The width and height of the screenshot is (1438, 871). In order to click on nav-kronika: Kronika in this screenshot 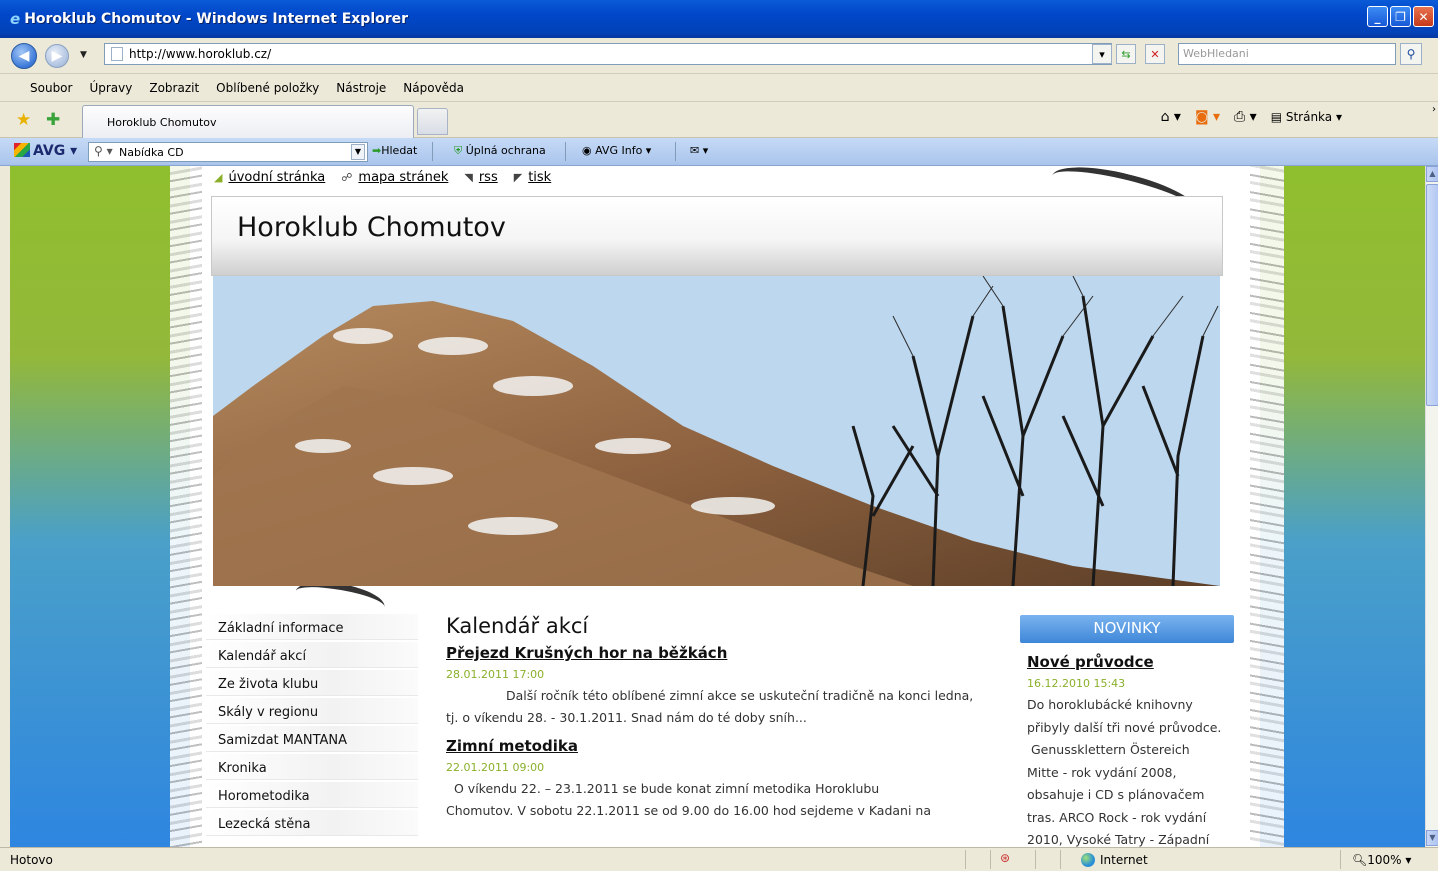, I will do `click(312, 767)`.